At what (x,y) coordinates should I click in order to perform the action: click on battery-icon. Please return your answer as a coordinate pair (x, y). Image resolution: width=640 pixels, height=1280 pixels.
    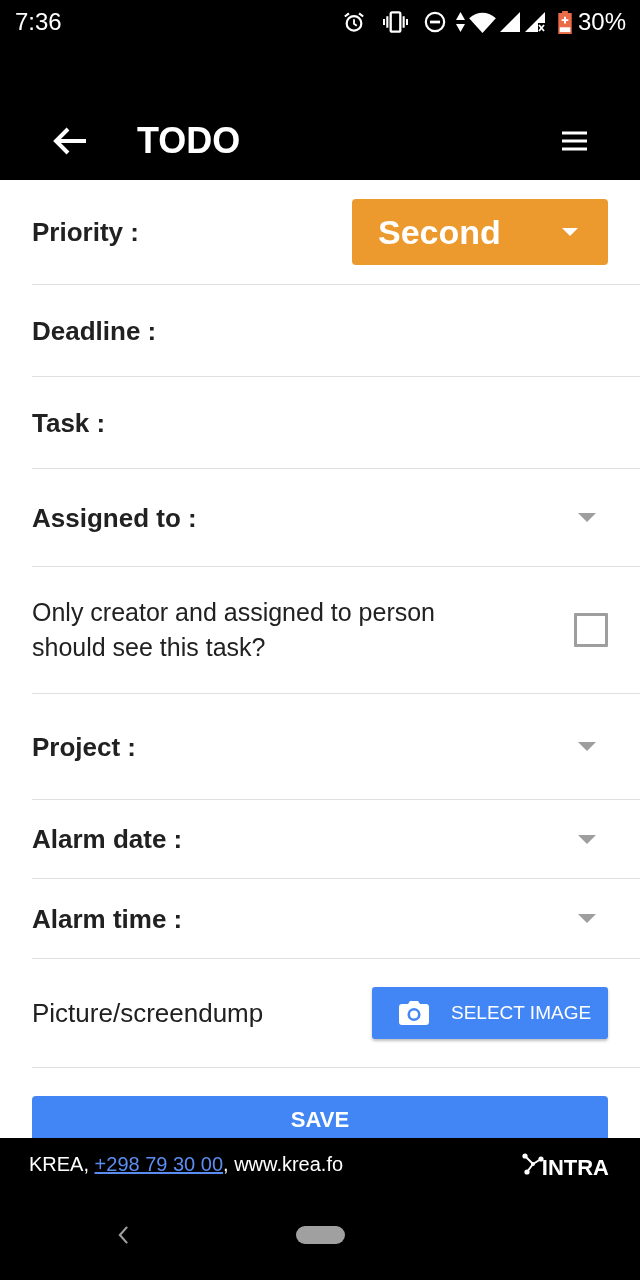
    Looking at the image, I should click on (564, 22).